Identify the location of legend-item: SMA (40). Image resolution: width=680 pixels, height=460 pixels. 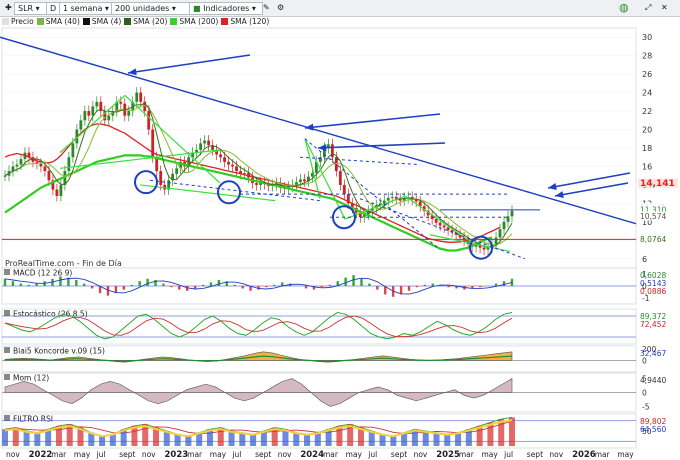
(58, 22).